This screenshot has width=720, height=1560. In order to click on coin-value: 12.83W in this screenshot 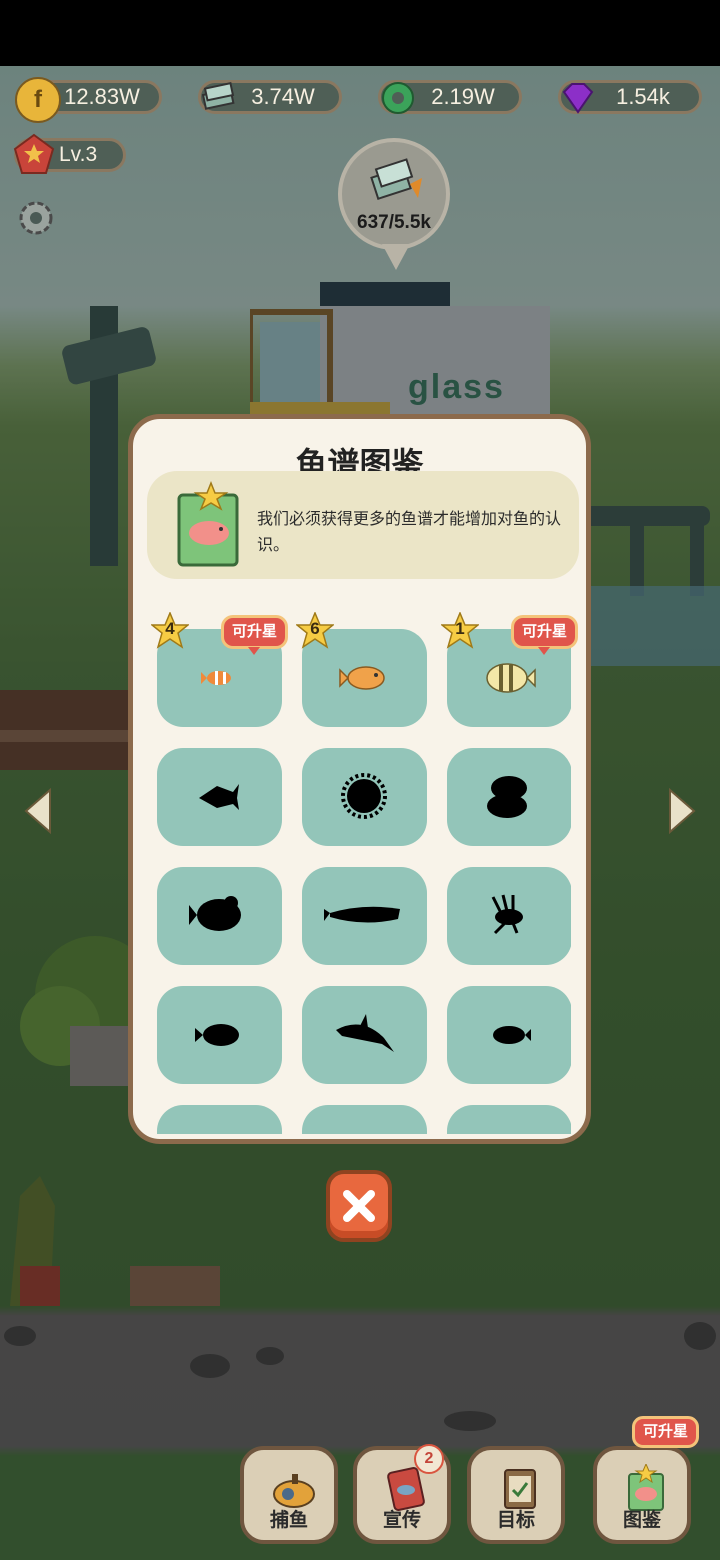, I will do `click(102, 96)`.